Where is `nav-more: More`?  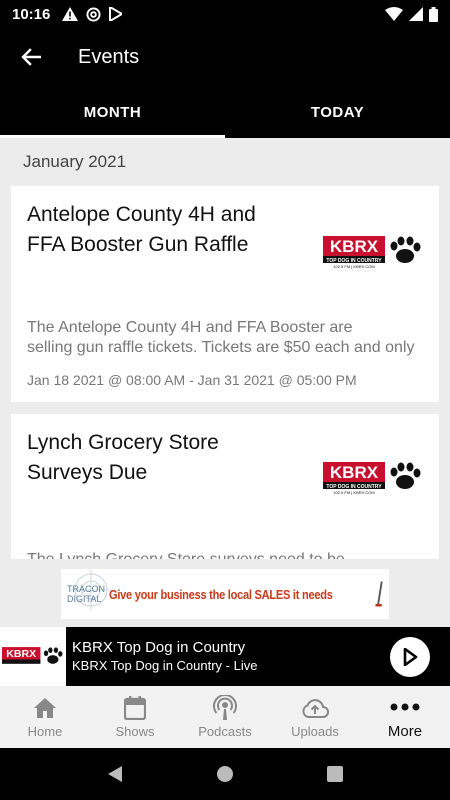
nav-more: More is located at coordinates (405, 717).